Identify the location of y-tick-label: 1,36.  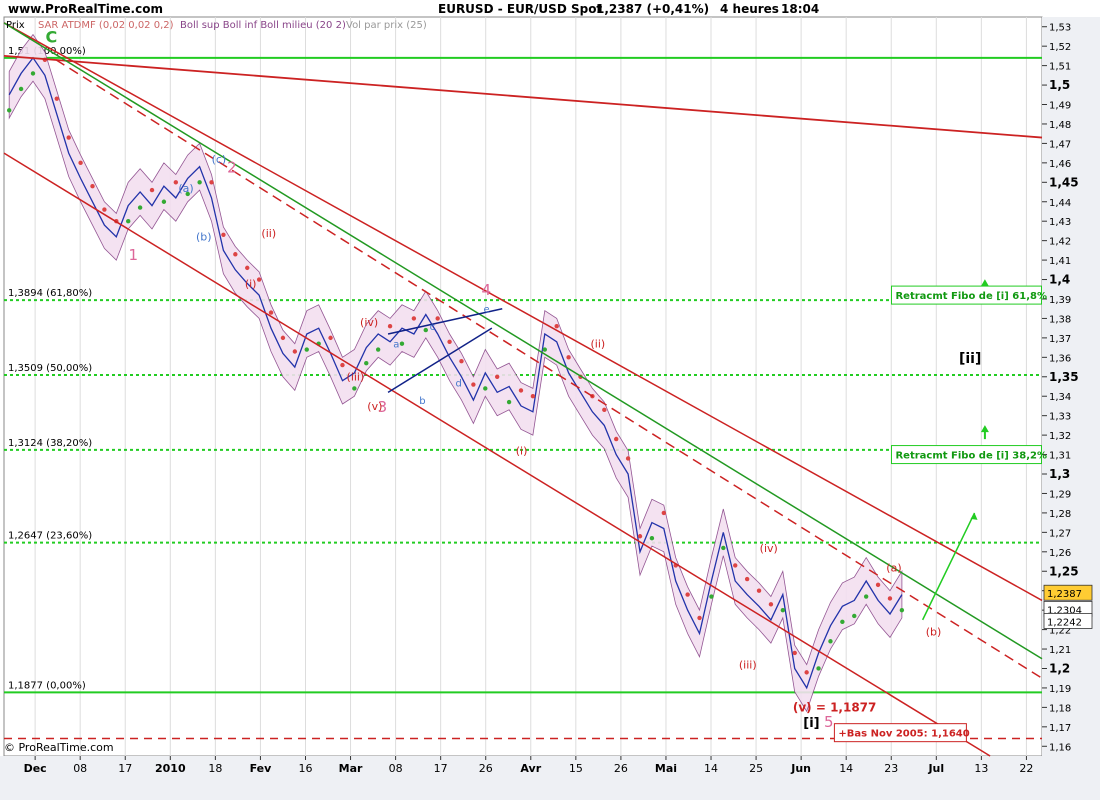
(1060, 358).